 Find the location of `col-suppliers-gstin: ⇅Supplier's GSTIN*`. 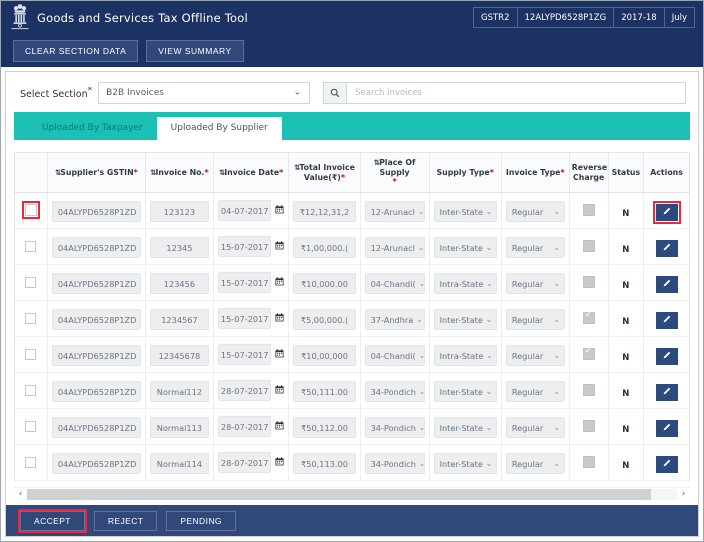

col-suppliers-gstin: ⇅Supplier's GSTIN* is located at coordinates (96, 173).